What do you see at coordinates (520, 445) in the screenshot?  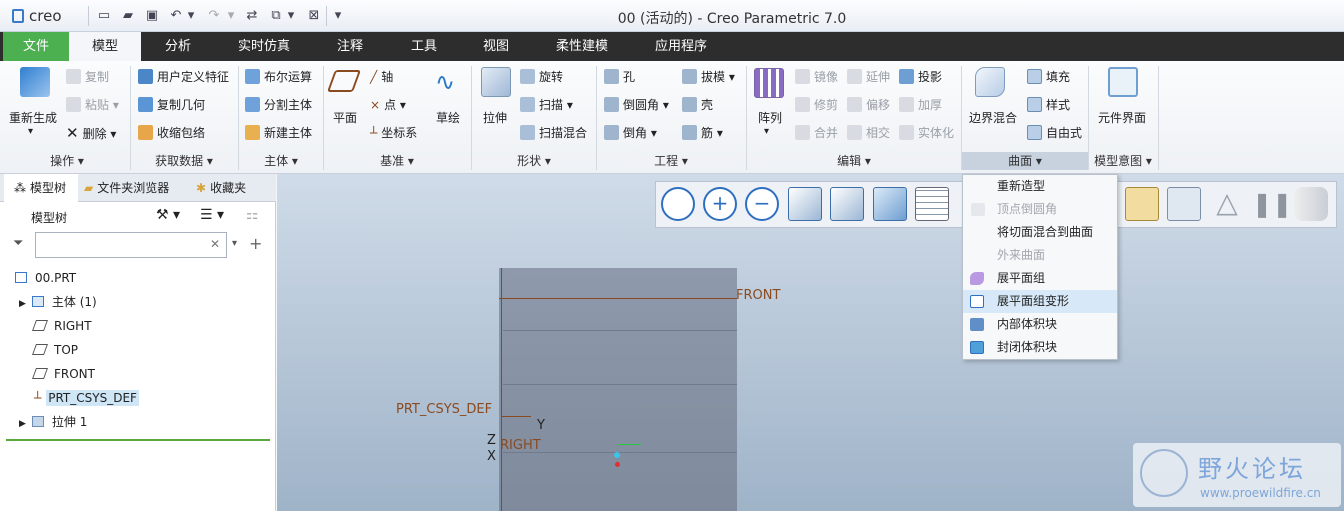 I see `right-datum-label: RIGHT` at bounding box center [520, 445].